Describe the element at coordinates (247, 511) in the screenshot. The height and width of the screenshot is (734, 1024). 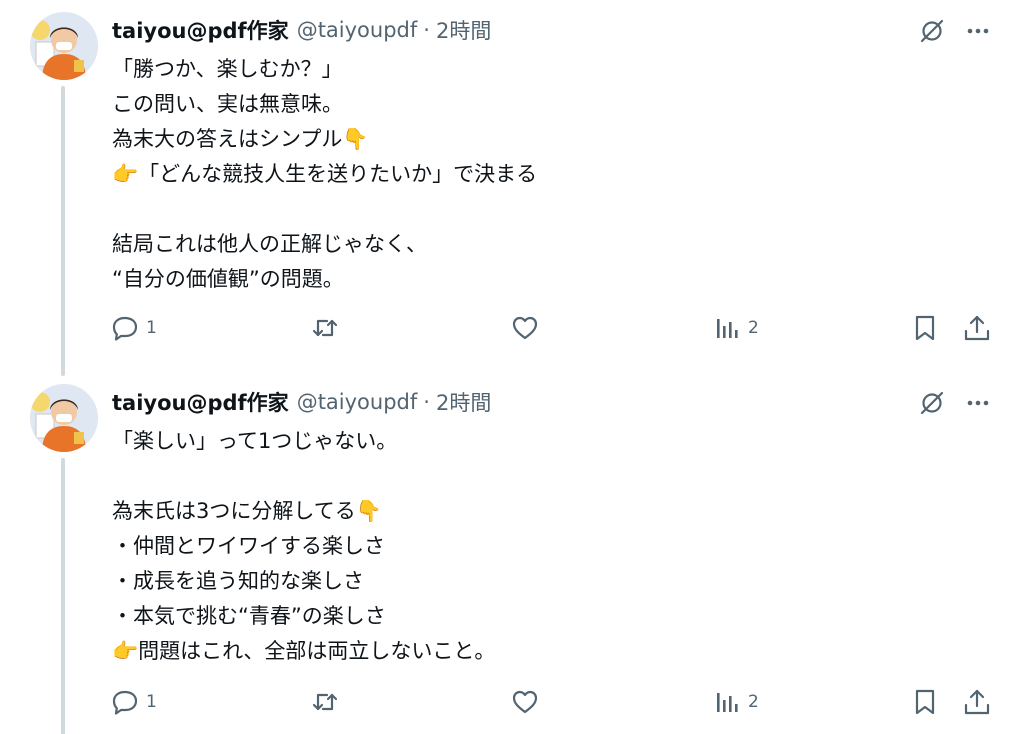
I see `tweet-line: 為末氏は3つに分解してる👇` at that location.